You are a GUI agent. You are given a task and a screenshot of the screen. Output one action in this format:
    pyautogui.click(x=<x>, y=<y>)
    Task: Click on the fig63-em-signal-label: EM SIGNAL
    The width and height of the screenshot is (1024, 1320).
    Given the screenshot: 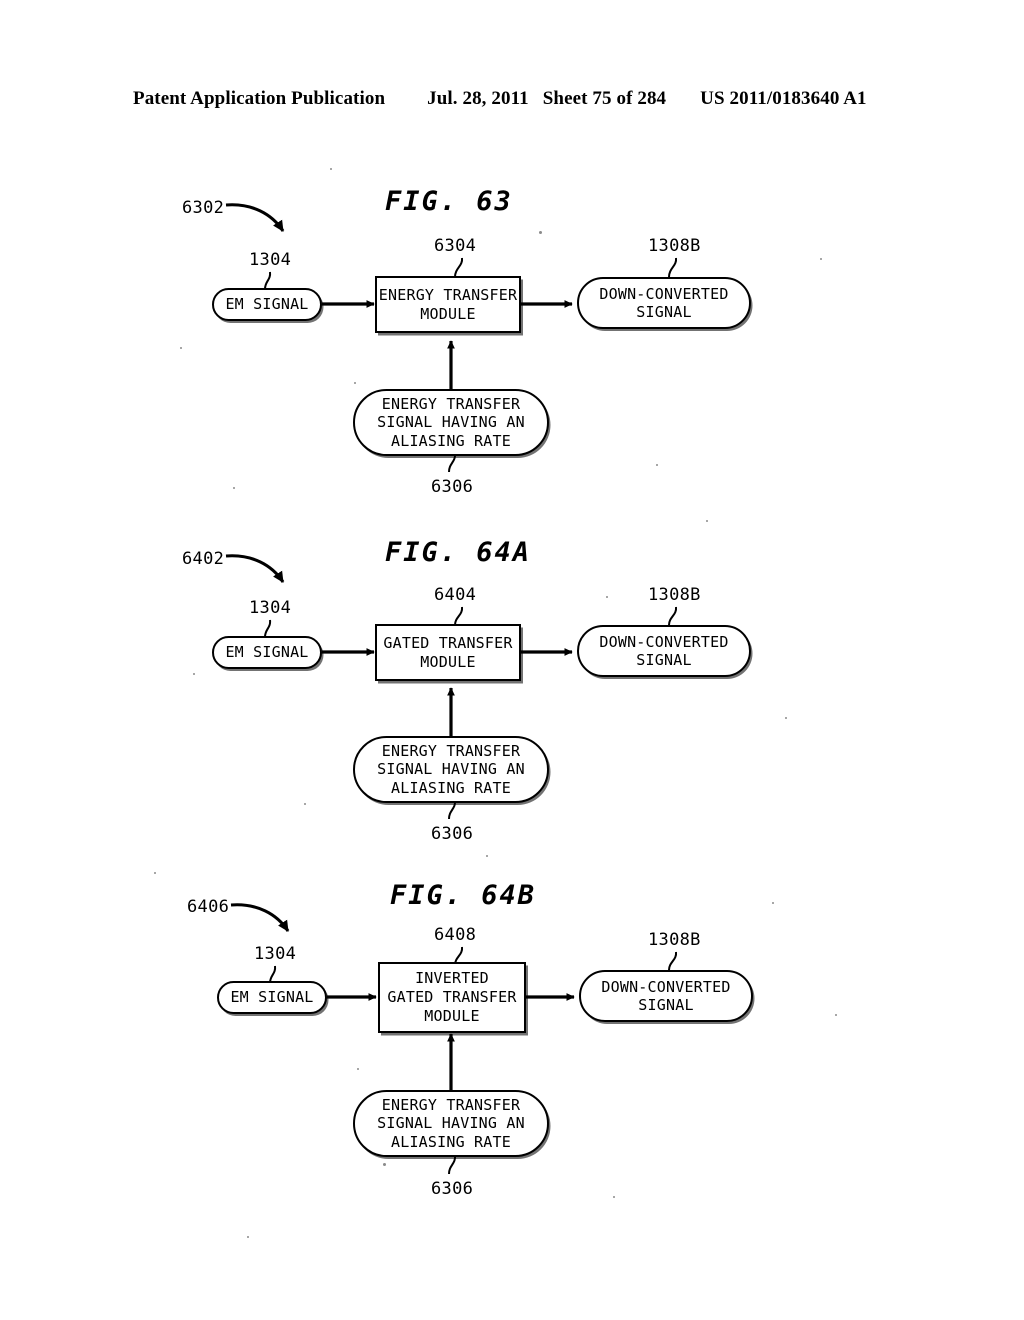 What is the action you would take?
    pyautogui.click(x=267, y=304)
    